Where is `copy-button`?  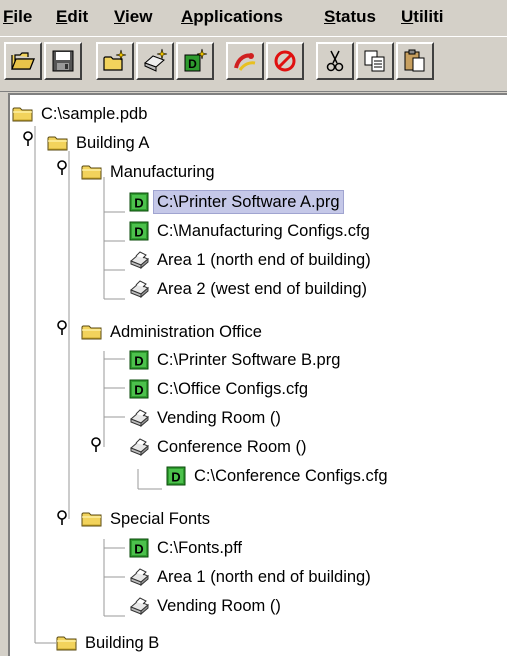 copy-button is located at coordinates (375, 61).